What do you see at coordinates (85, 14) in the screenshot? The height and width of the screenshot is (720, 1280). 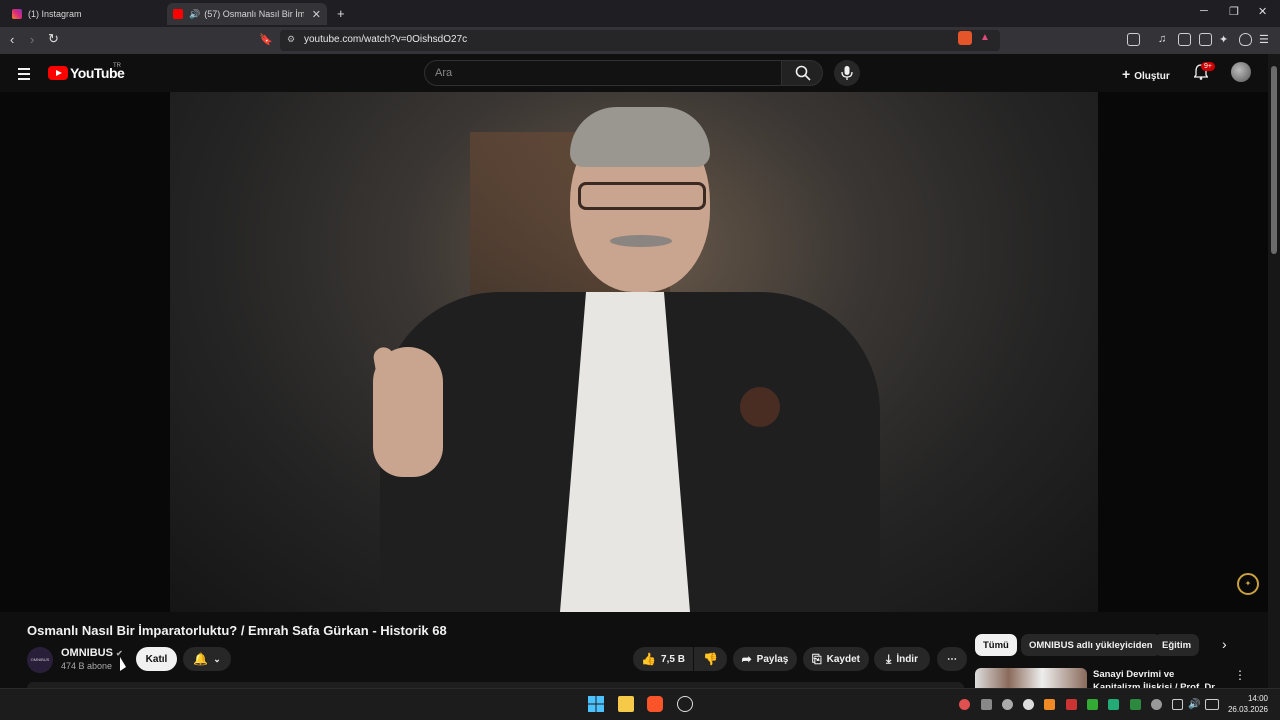 I see `tab-instagram: (1) Instagram` at bounding box center [85, 14].